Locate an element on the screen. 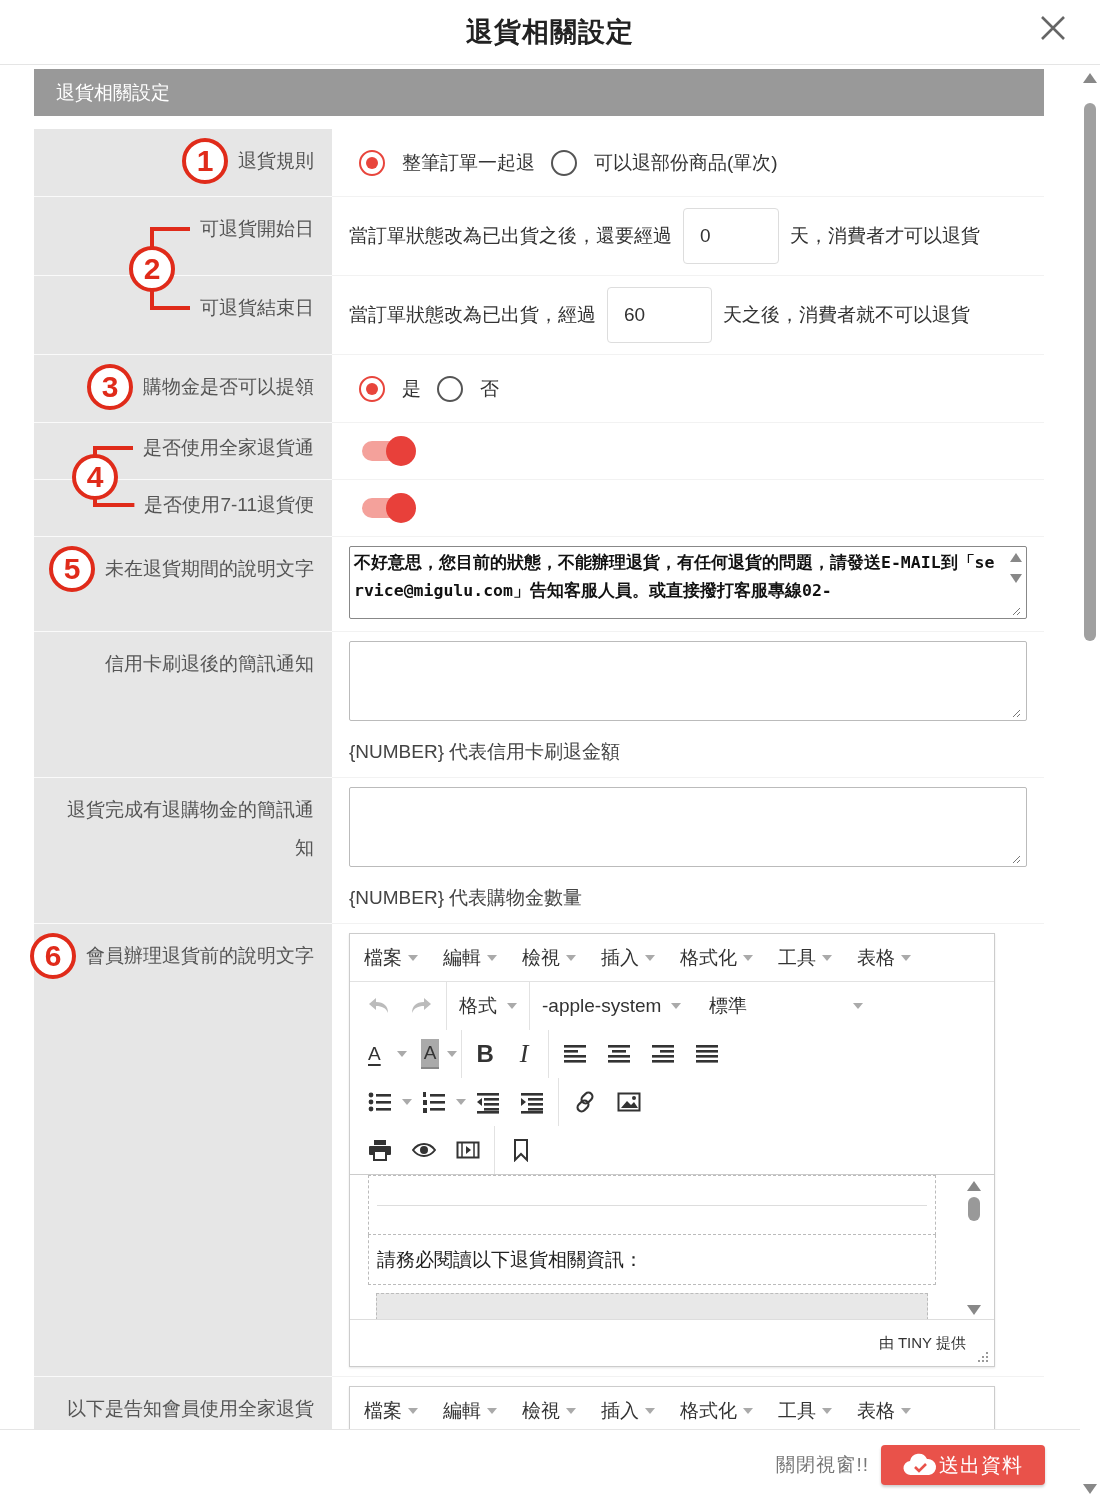 This screenshot has width=1100, height=1500. field-label: 可退貨結束日 is located at coordinates (257, 308).